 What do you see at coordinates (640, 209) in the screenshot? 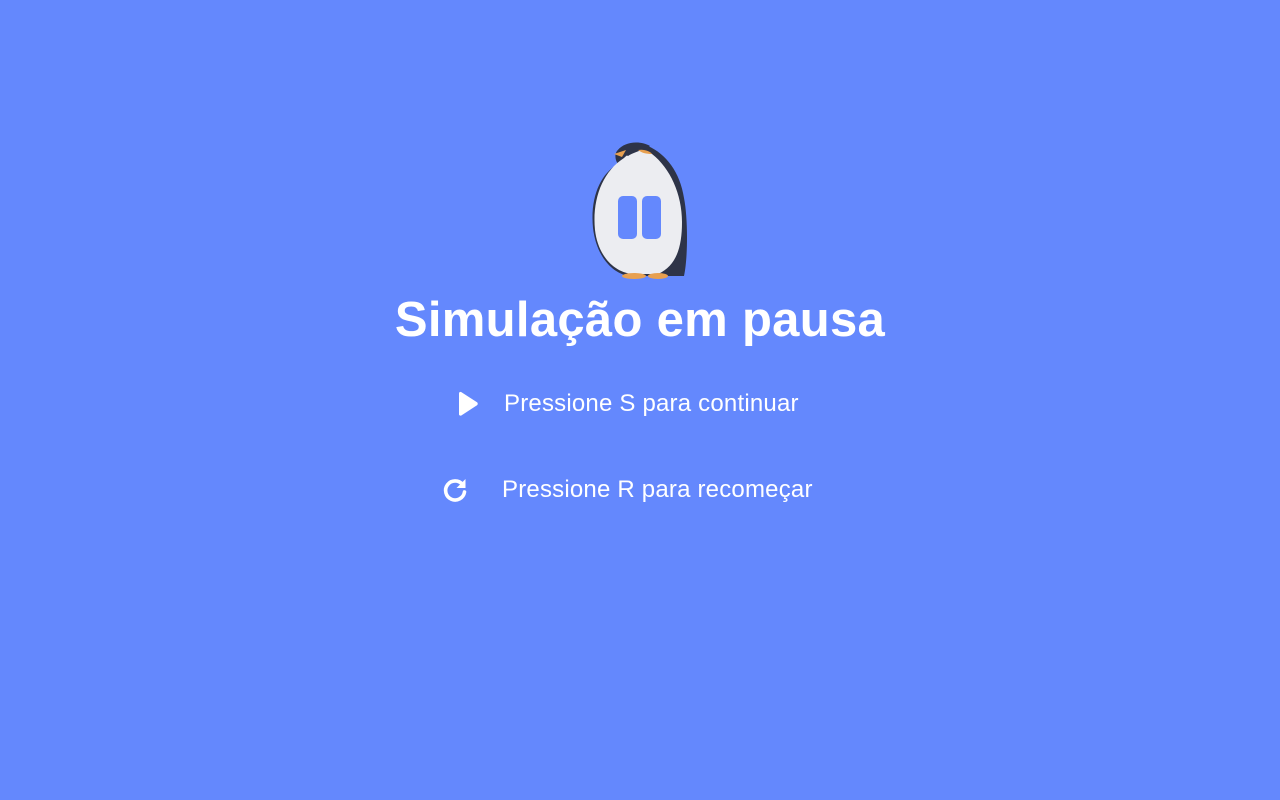
I see `penguin-pause-icon` at bounding box center [640, 209].